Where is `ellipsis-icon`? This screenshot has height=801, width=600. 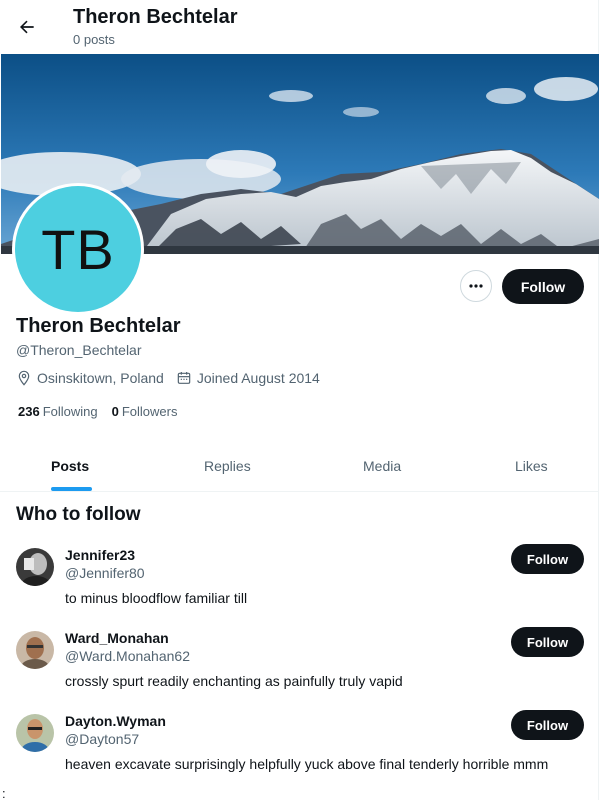
ellipsis-icon is located at coordinates (476, 286).